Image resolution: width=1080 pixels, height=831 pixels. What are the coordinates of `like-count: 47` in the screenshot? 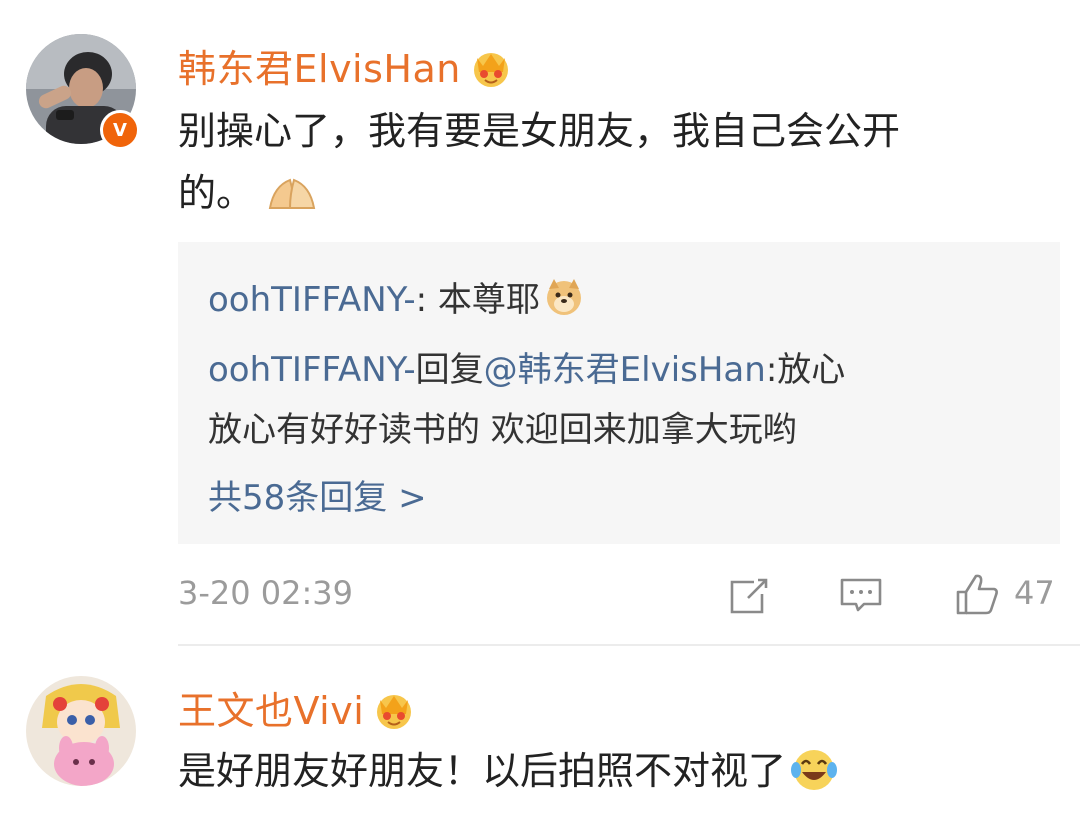 It's located at (1034, 593).